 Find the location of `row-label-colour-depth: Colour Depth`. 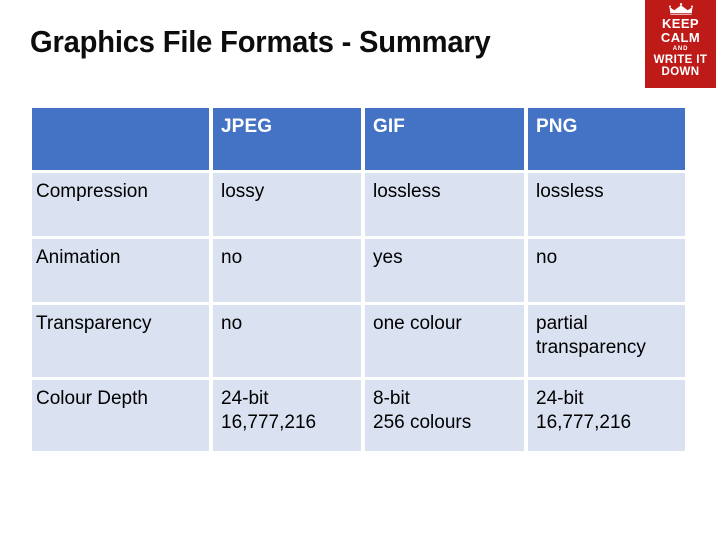

row-label-colour-depth: Colour Depth is located at coordinates (120, 415).